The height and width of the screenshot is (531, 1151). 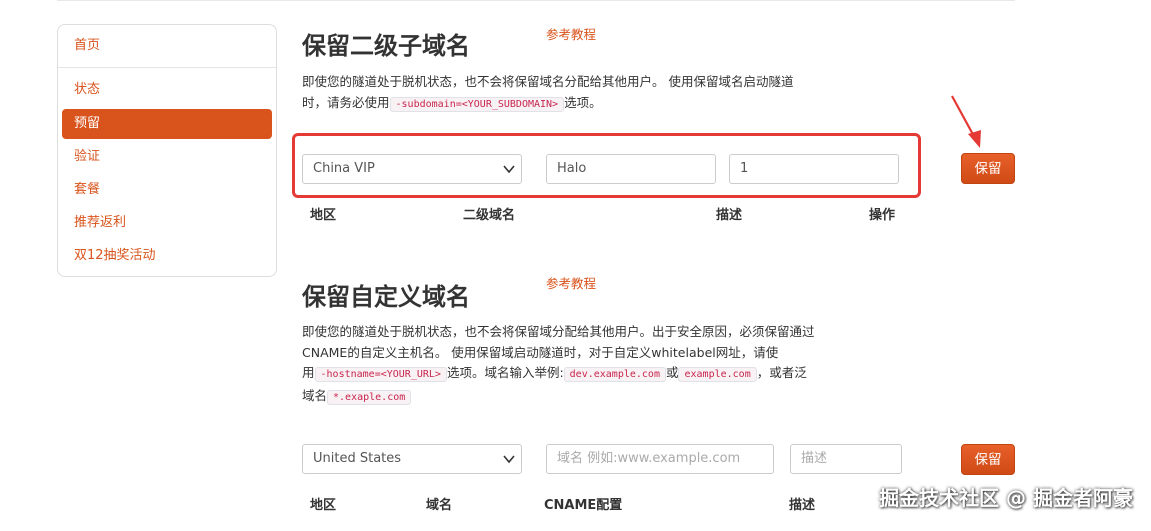 What do you see at coordinates (308, 372) in the screenshot?
I see `custom-desc-text-a: 用` at bounding box center [308, 372].